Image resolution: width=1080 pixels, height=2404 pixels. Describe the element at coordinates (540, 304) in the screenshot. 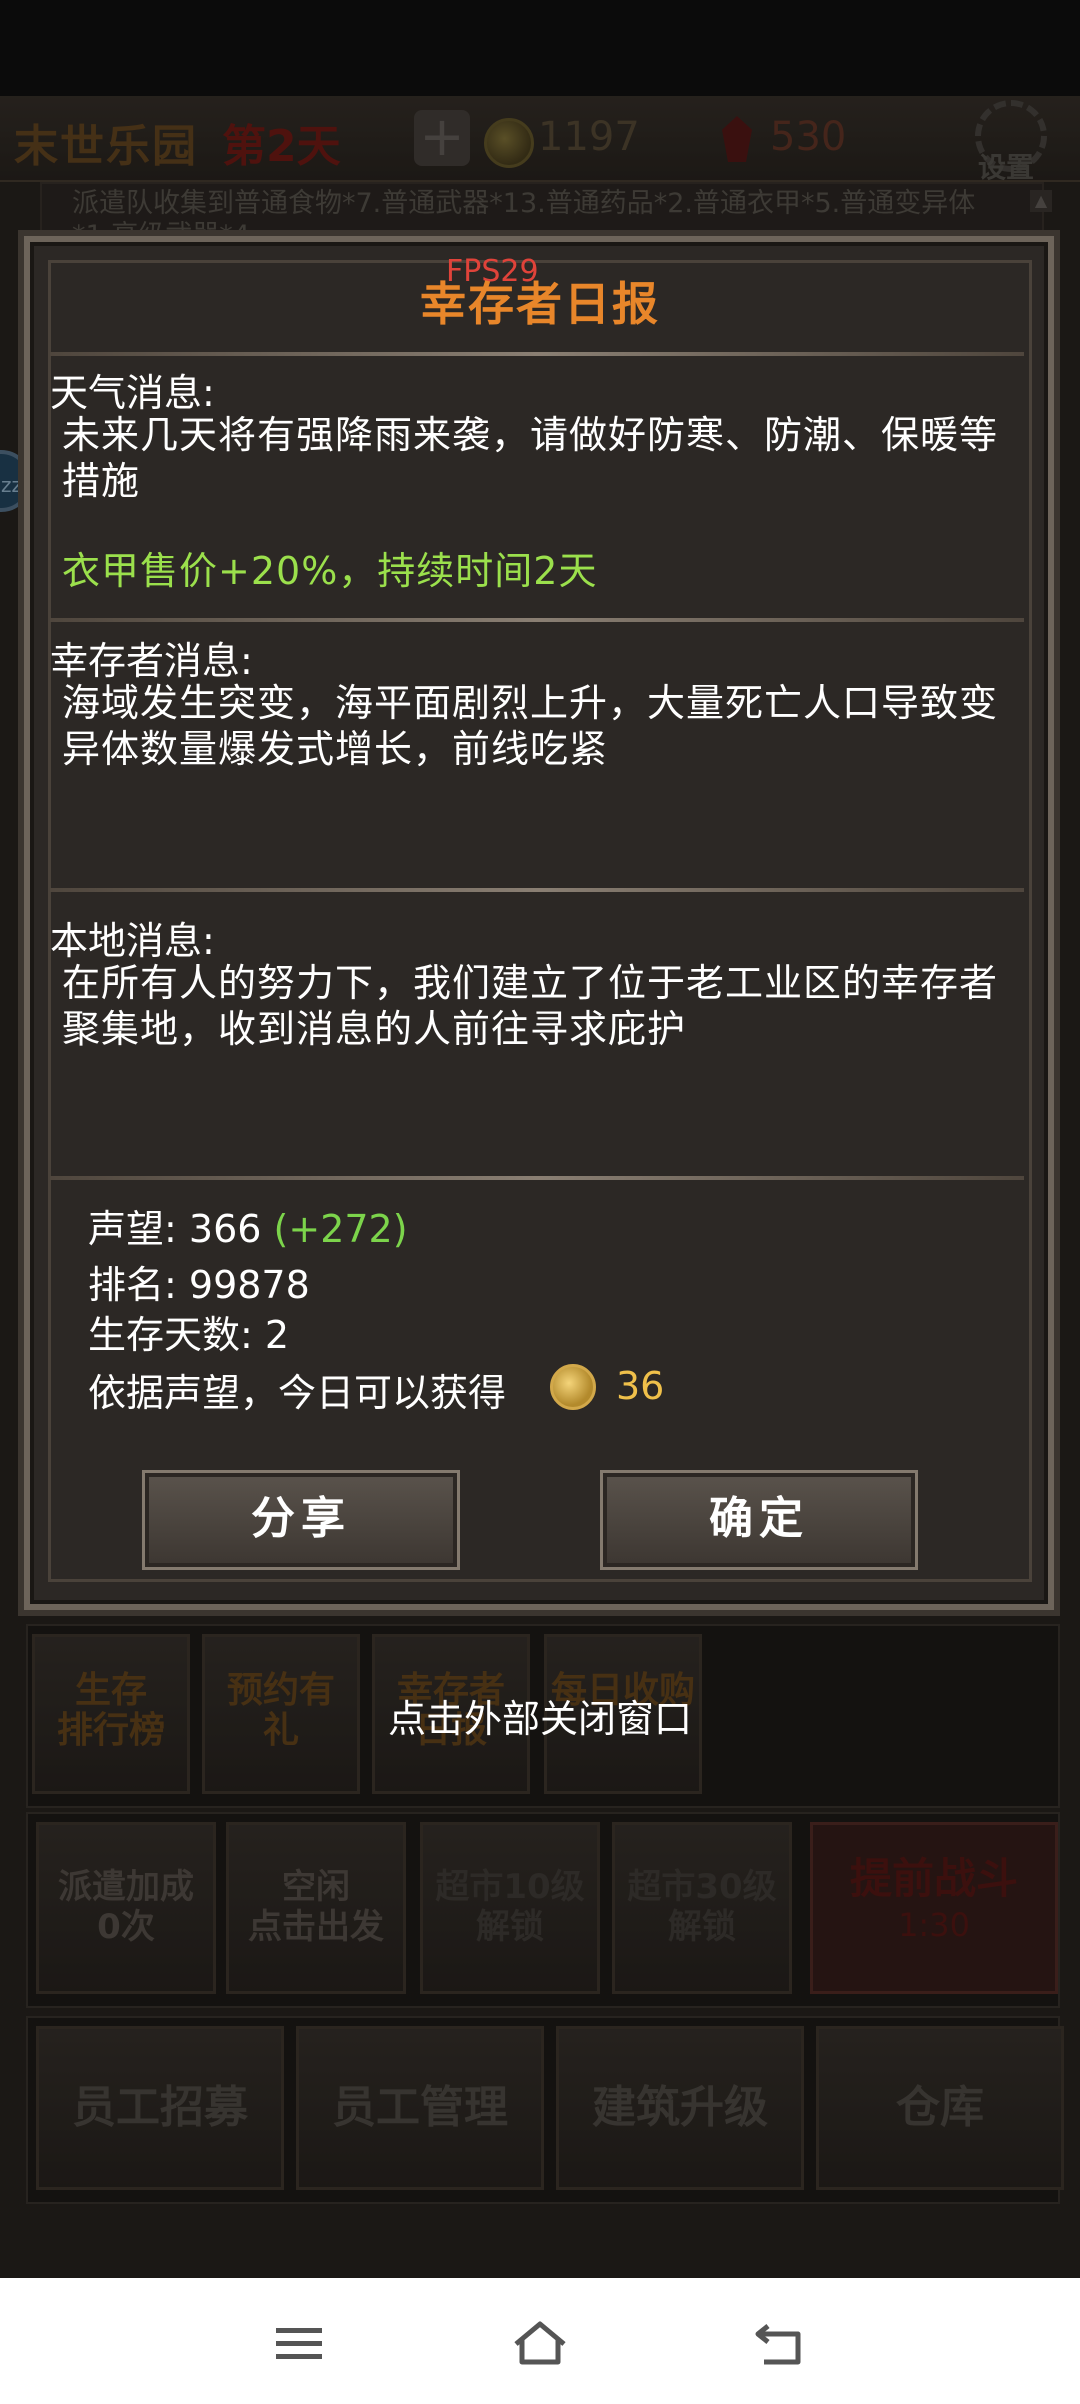

I see `dialog-title: 幸存者日报` at that location.